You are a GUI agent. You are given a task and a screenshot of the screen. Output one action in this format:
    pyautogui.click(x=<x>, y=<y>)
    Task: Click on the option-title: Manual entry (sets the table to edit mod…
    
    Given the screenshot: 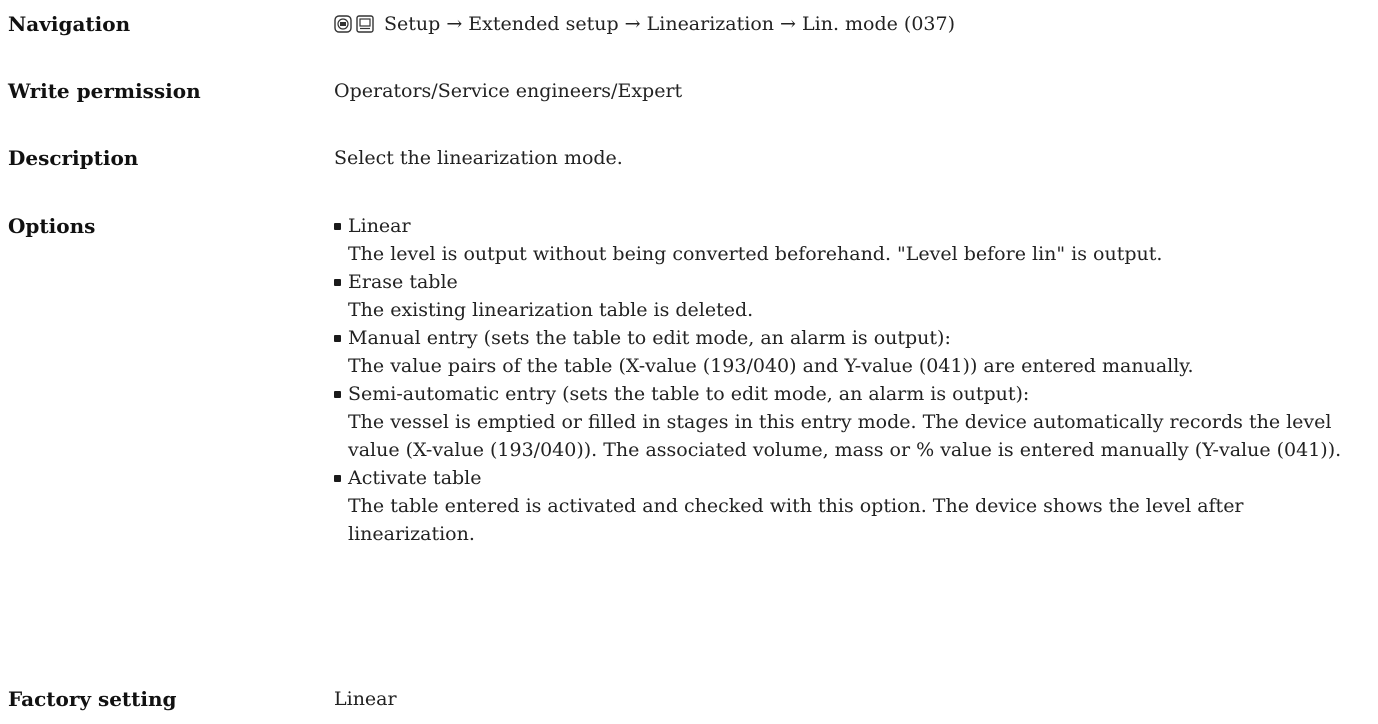 What is the action you would take?
    pyautogui.click(x=649, y=338)
    